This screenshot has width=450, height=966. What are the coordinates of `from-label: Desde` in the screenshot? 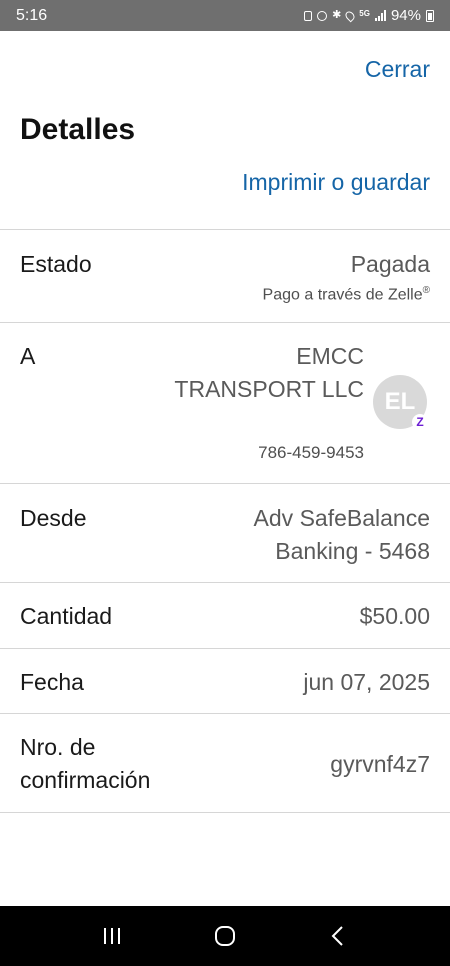 It's located at (53, 518).